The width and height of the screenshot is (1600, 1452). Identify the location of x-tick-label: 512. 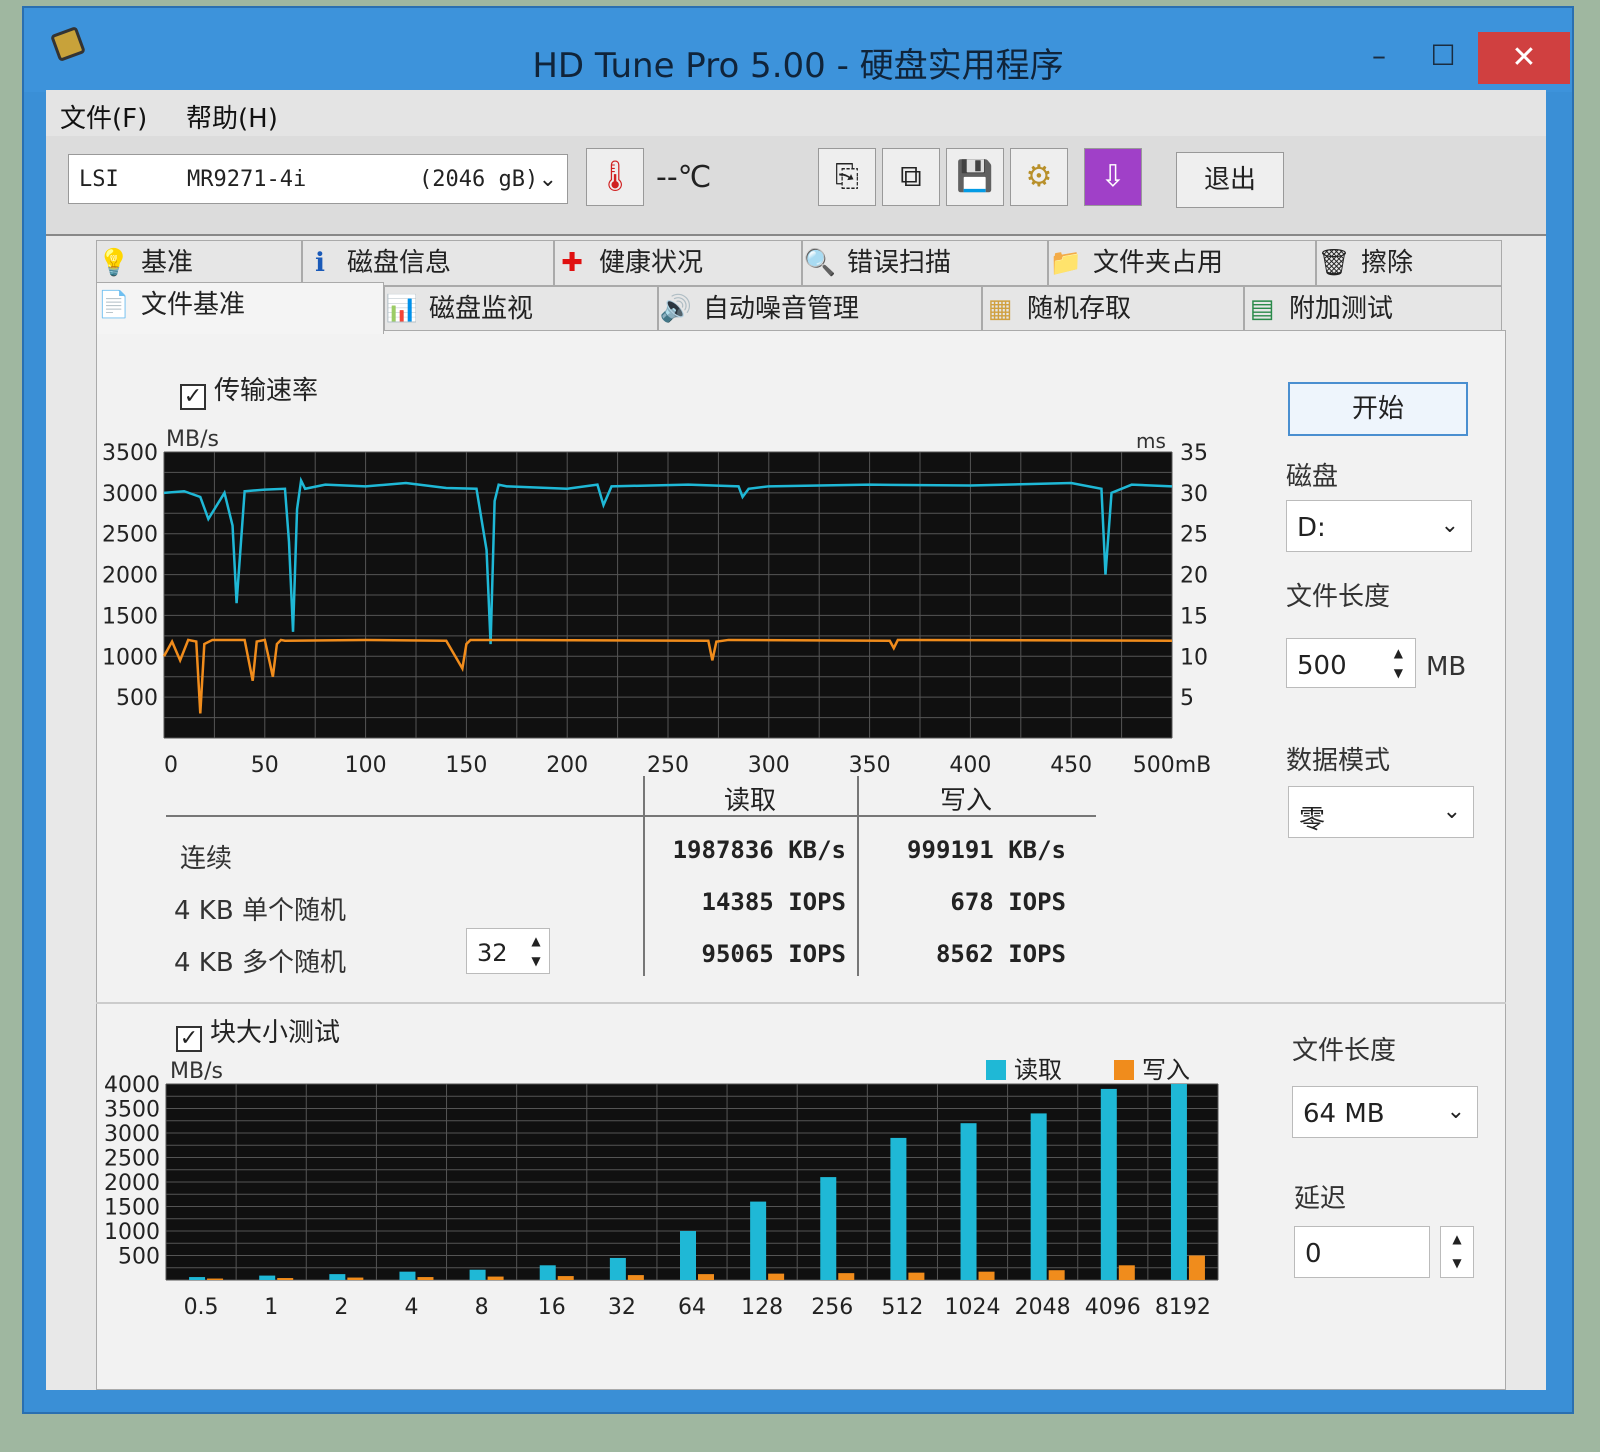
(902, 1307).